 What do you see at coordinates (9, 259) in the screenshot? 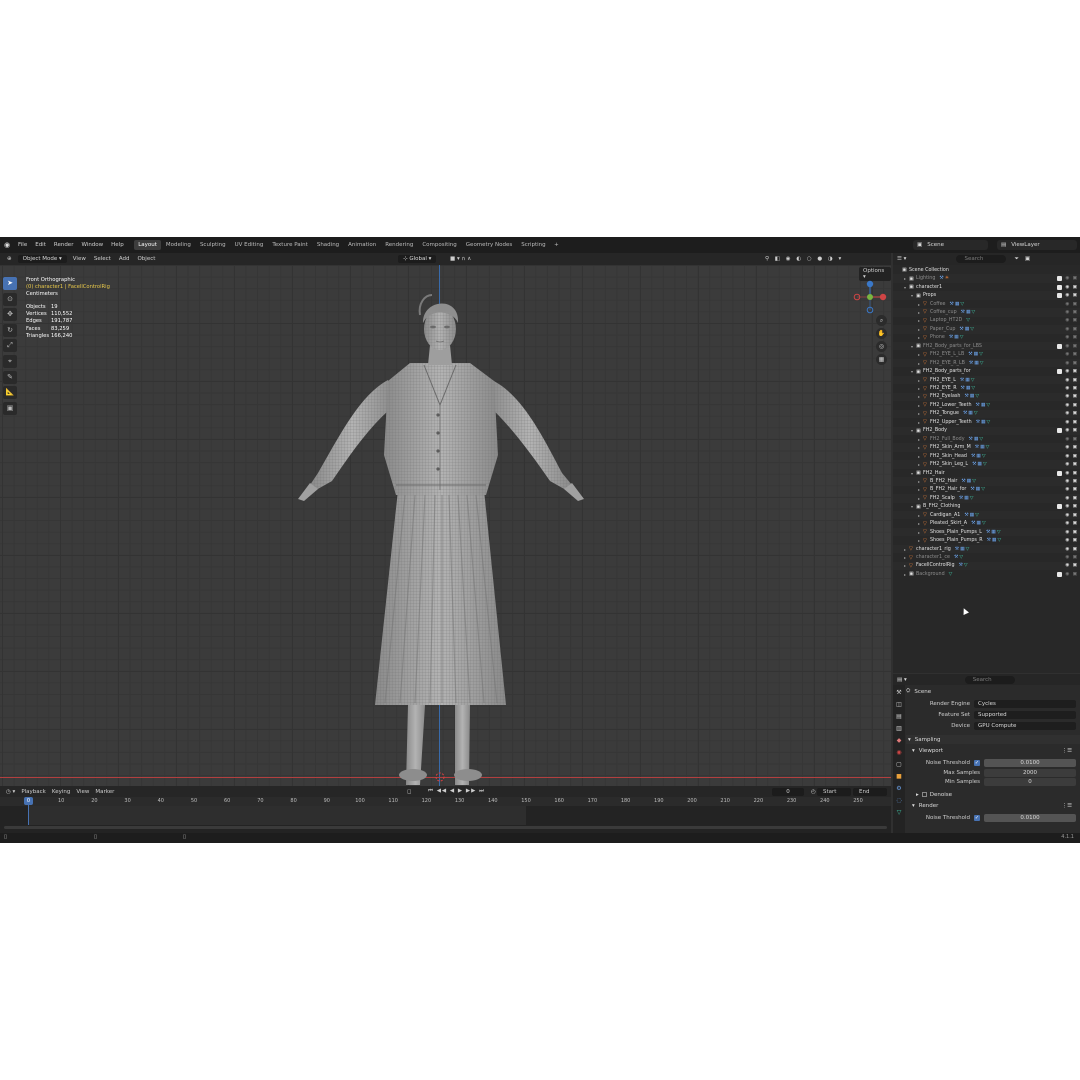
I see `editor-type-icon: ⊕` at bounding box center [9, 259].